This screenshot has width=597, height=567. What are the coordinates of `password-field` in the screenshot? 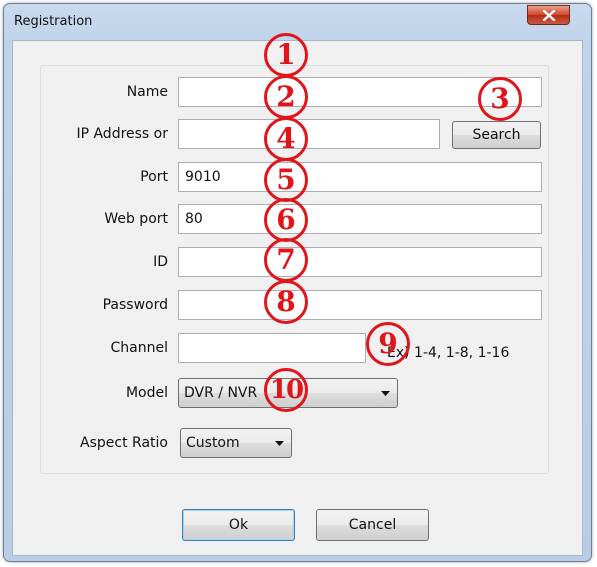 It's located at (360, 305).